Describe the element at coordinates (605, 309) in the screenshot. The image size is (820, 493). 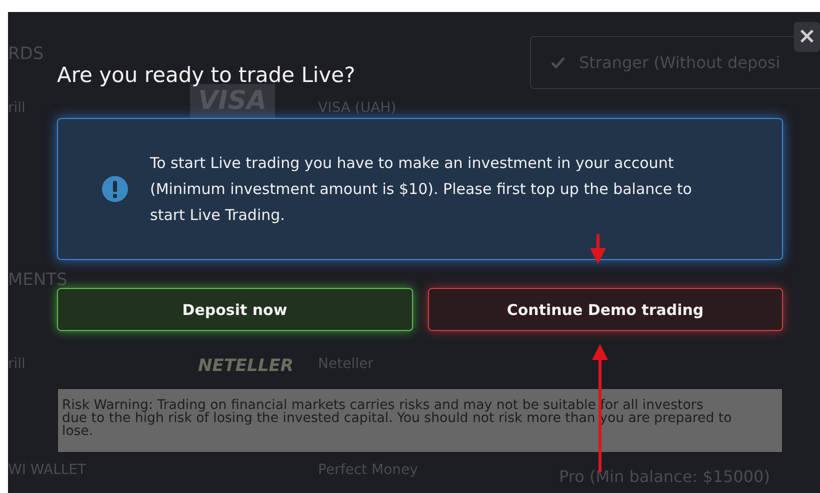
I see `demo-button: Continue Demo trading` at that location.